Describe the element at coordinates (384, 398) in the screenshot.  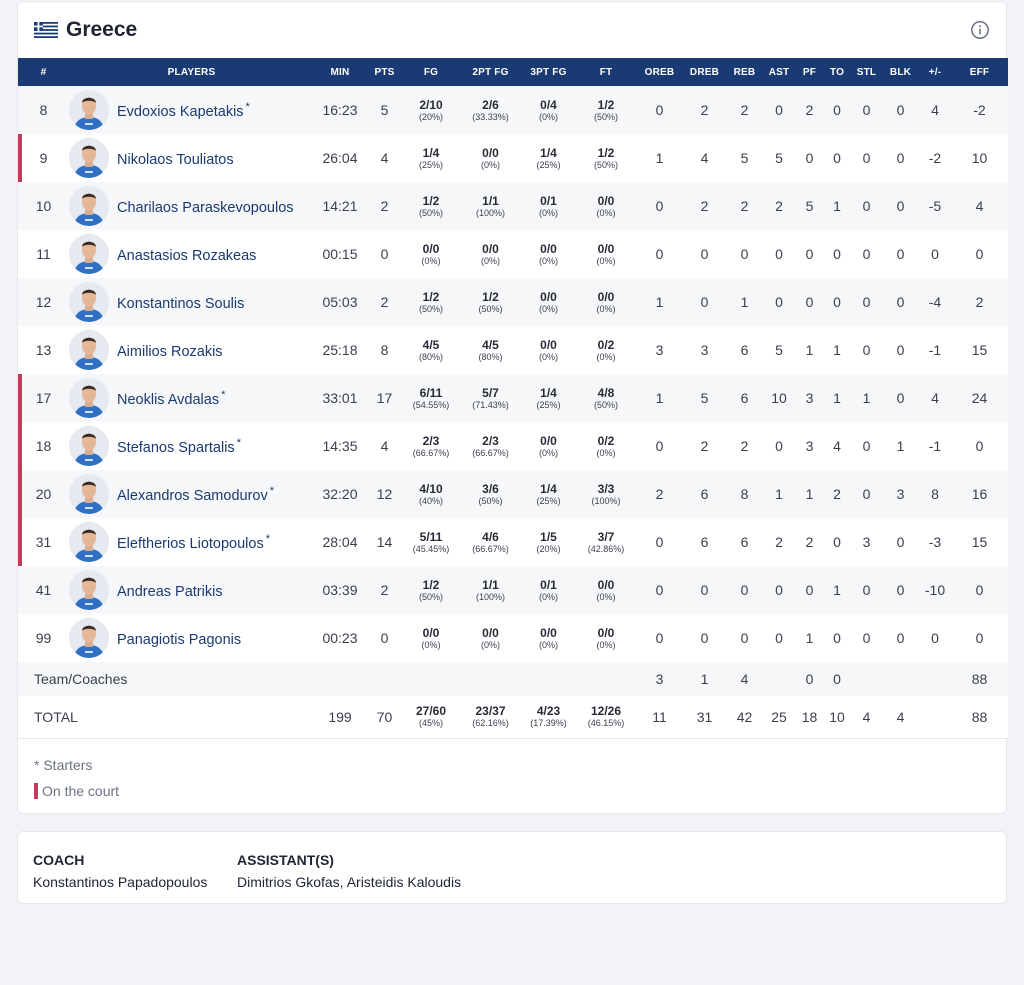
I see `player-pts: 17` at that location.